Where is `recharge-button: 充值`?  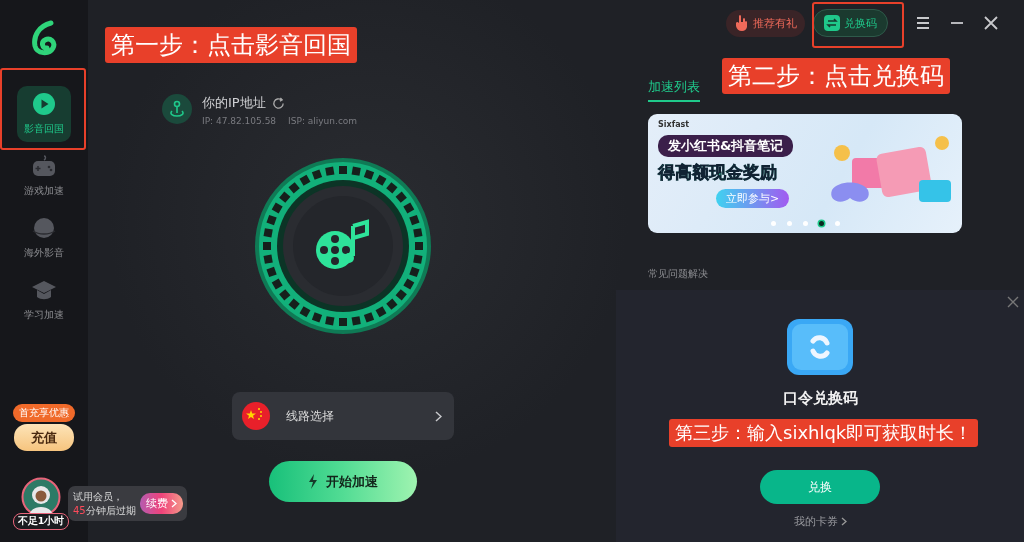
recharge-button: 充值 is located at coordinates (44, 437).